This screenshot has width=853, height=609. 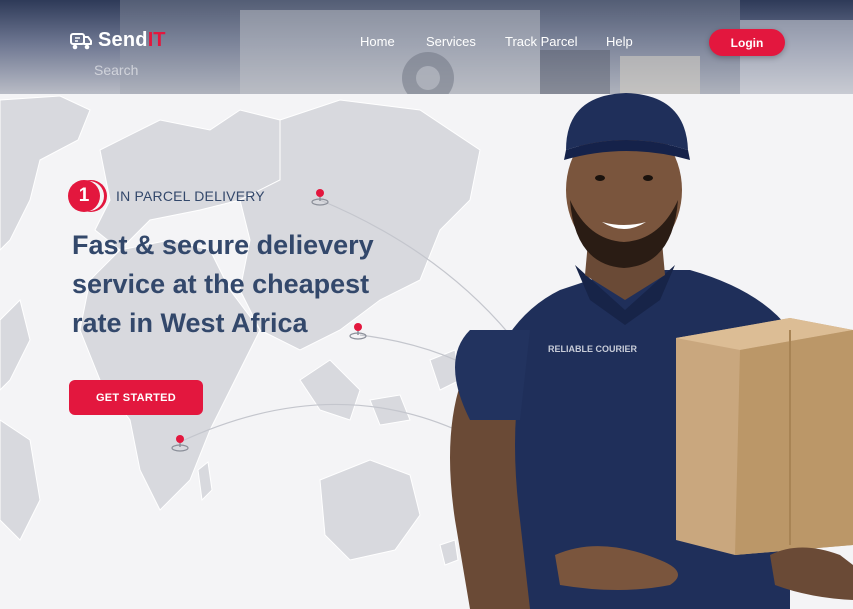 What do you see at coordinates (190, 196) in the screenshot?
I see `badge-text: IN PARCEL DELIVERY` at bounding box center [190, 196].